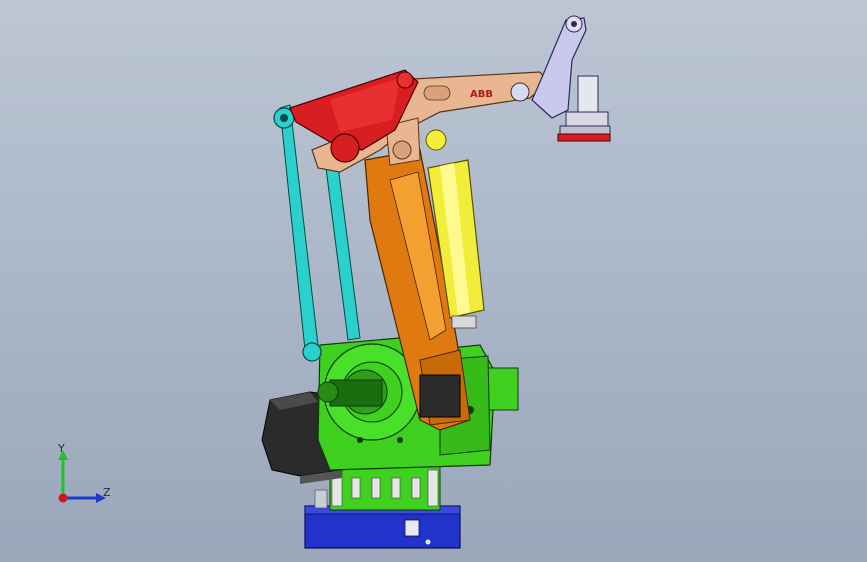 The height and width of the screenshot is (562, 867). What do you see at coordinates (584, 126) in the screenshot?
I see `robot-tool-flange` at bounding box center [584, 126].